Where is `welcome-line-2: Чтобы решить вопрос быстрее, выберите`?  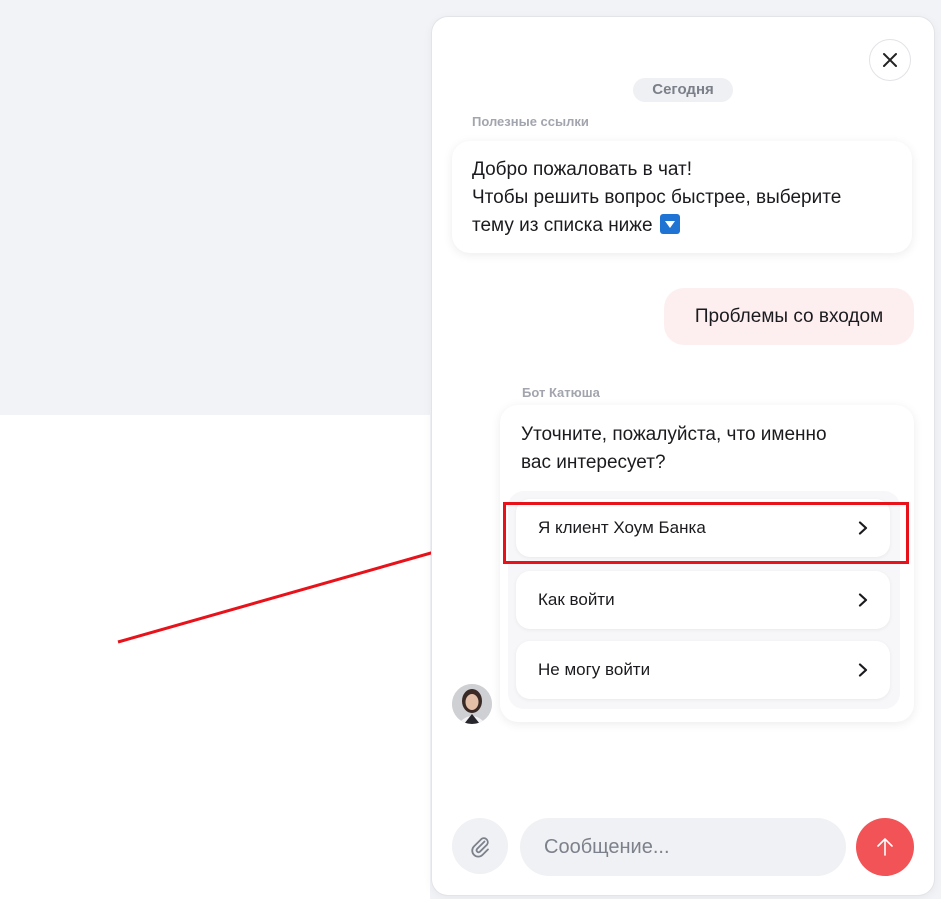
welcome-line-2: Чтобы решить вопрос быстрее, выберите is located at coordinates (657, 197).